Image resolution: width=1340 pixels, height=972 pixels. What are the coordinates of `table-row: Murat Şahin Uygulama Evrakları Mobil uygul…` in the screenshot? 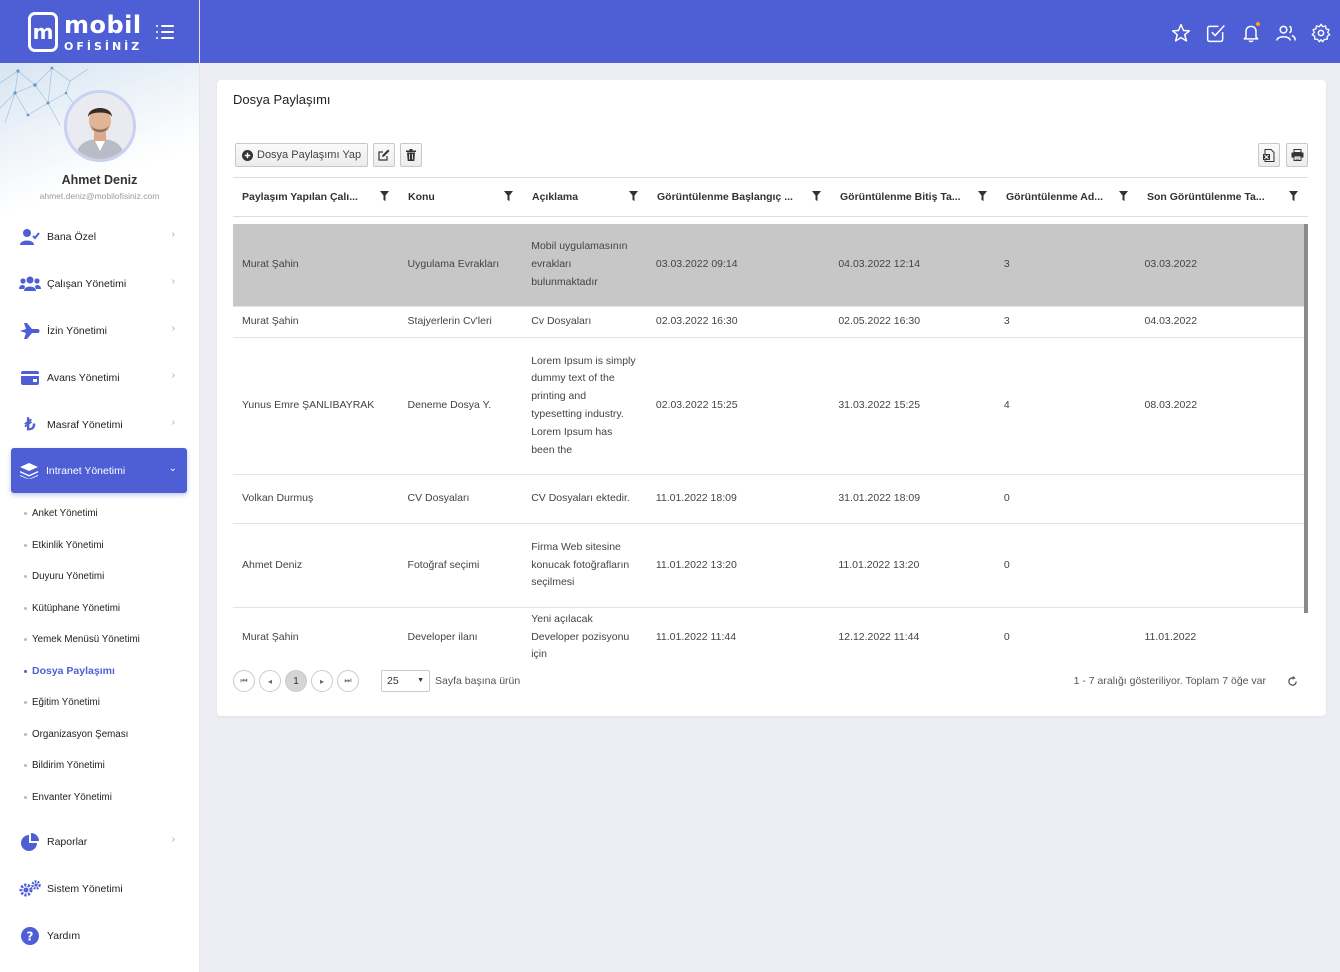 It's located at (769, 265).